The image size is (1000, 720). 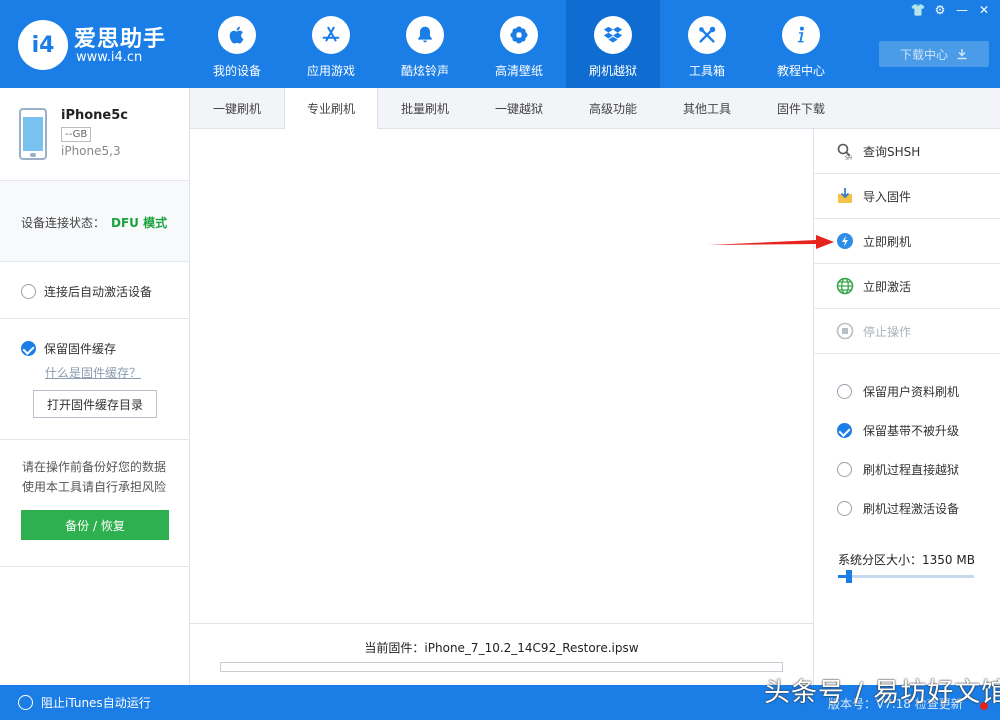 What do you see at coordinates (898, 469) in the screenshot?
I see `jailbreak-during-flash-option: 刷机过程直接越狱` at bounding box center [898, 469].